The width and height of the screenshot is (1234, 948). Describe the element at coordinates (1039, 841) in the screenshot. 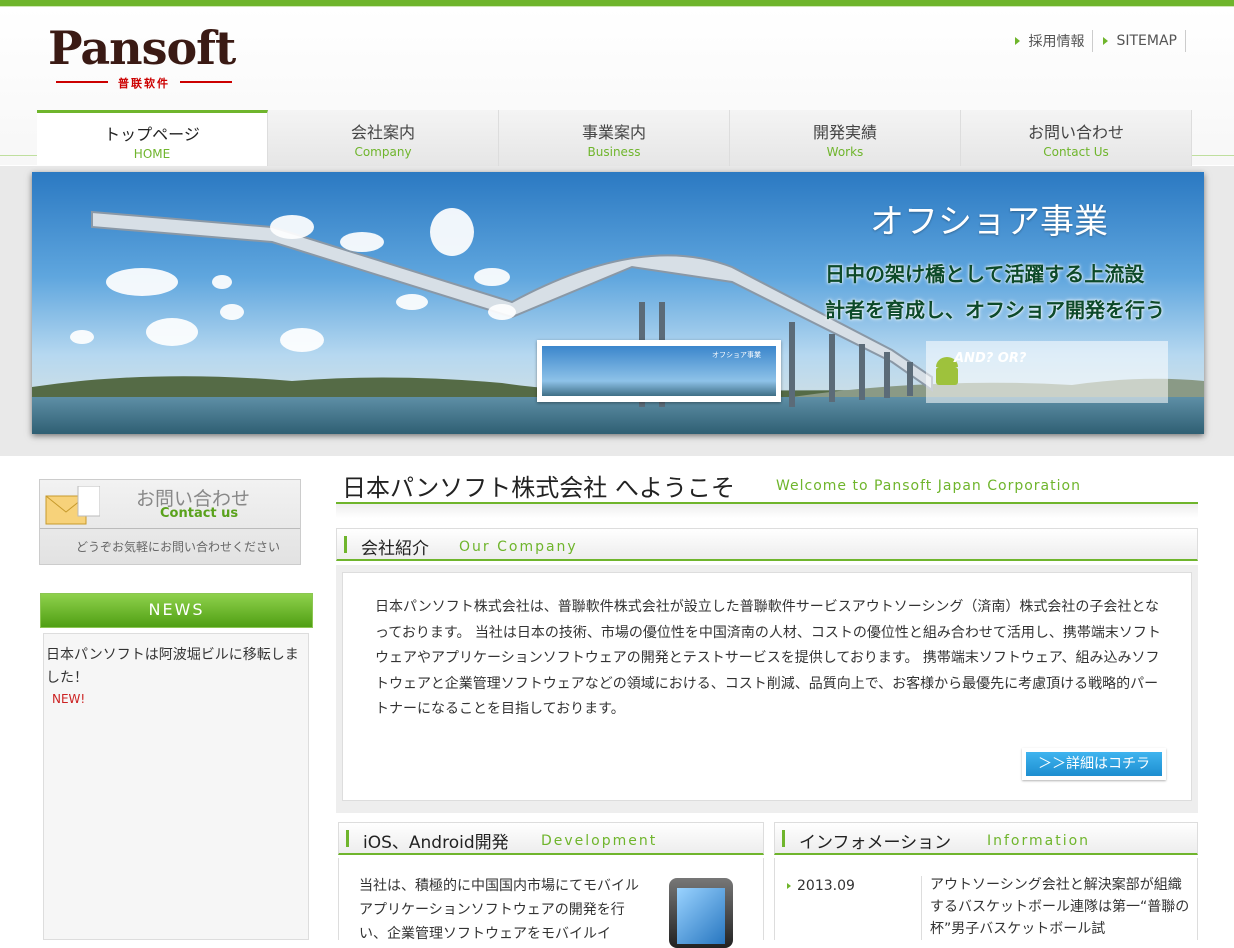

I see `info-subtitle: Information` at that location.